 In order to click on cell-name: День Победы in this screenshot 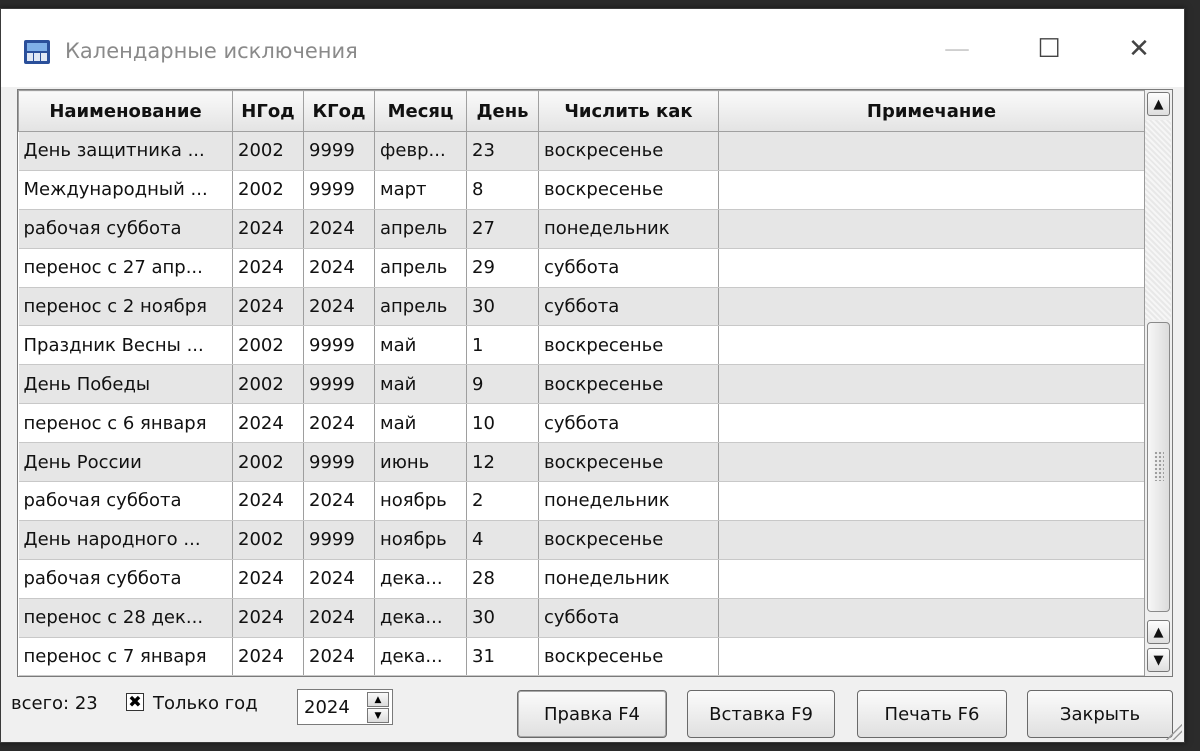, I will do `click(125, 384)`.